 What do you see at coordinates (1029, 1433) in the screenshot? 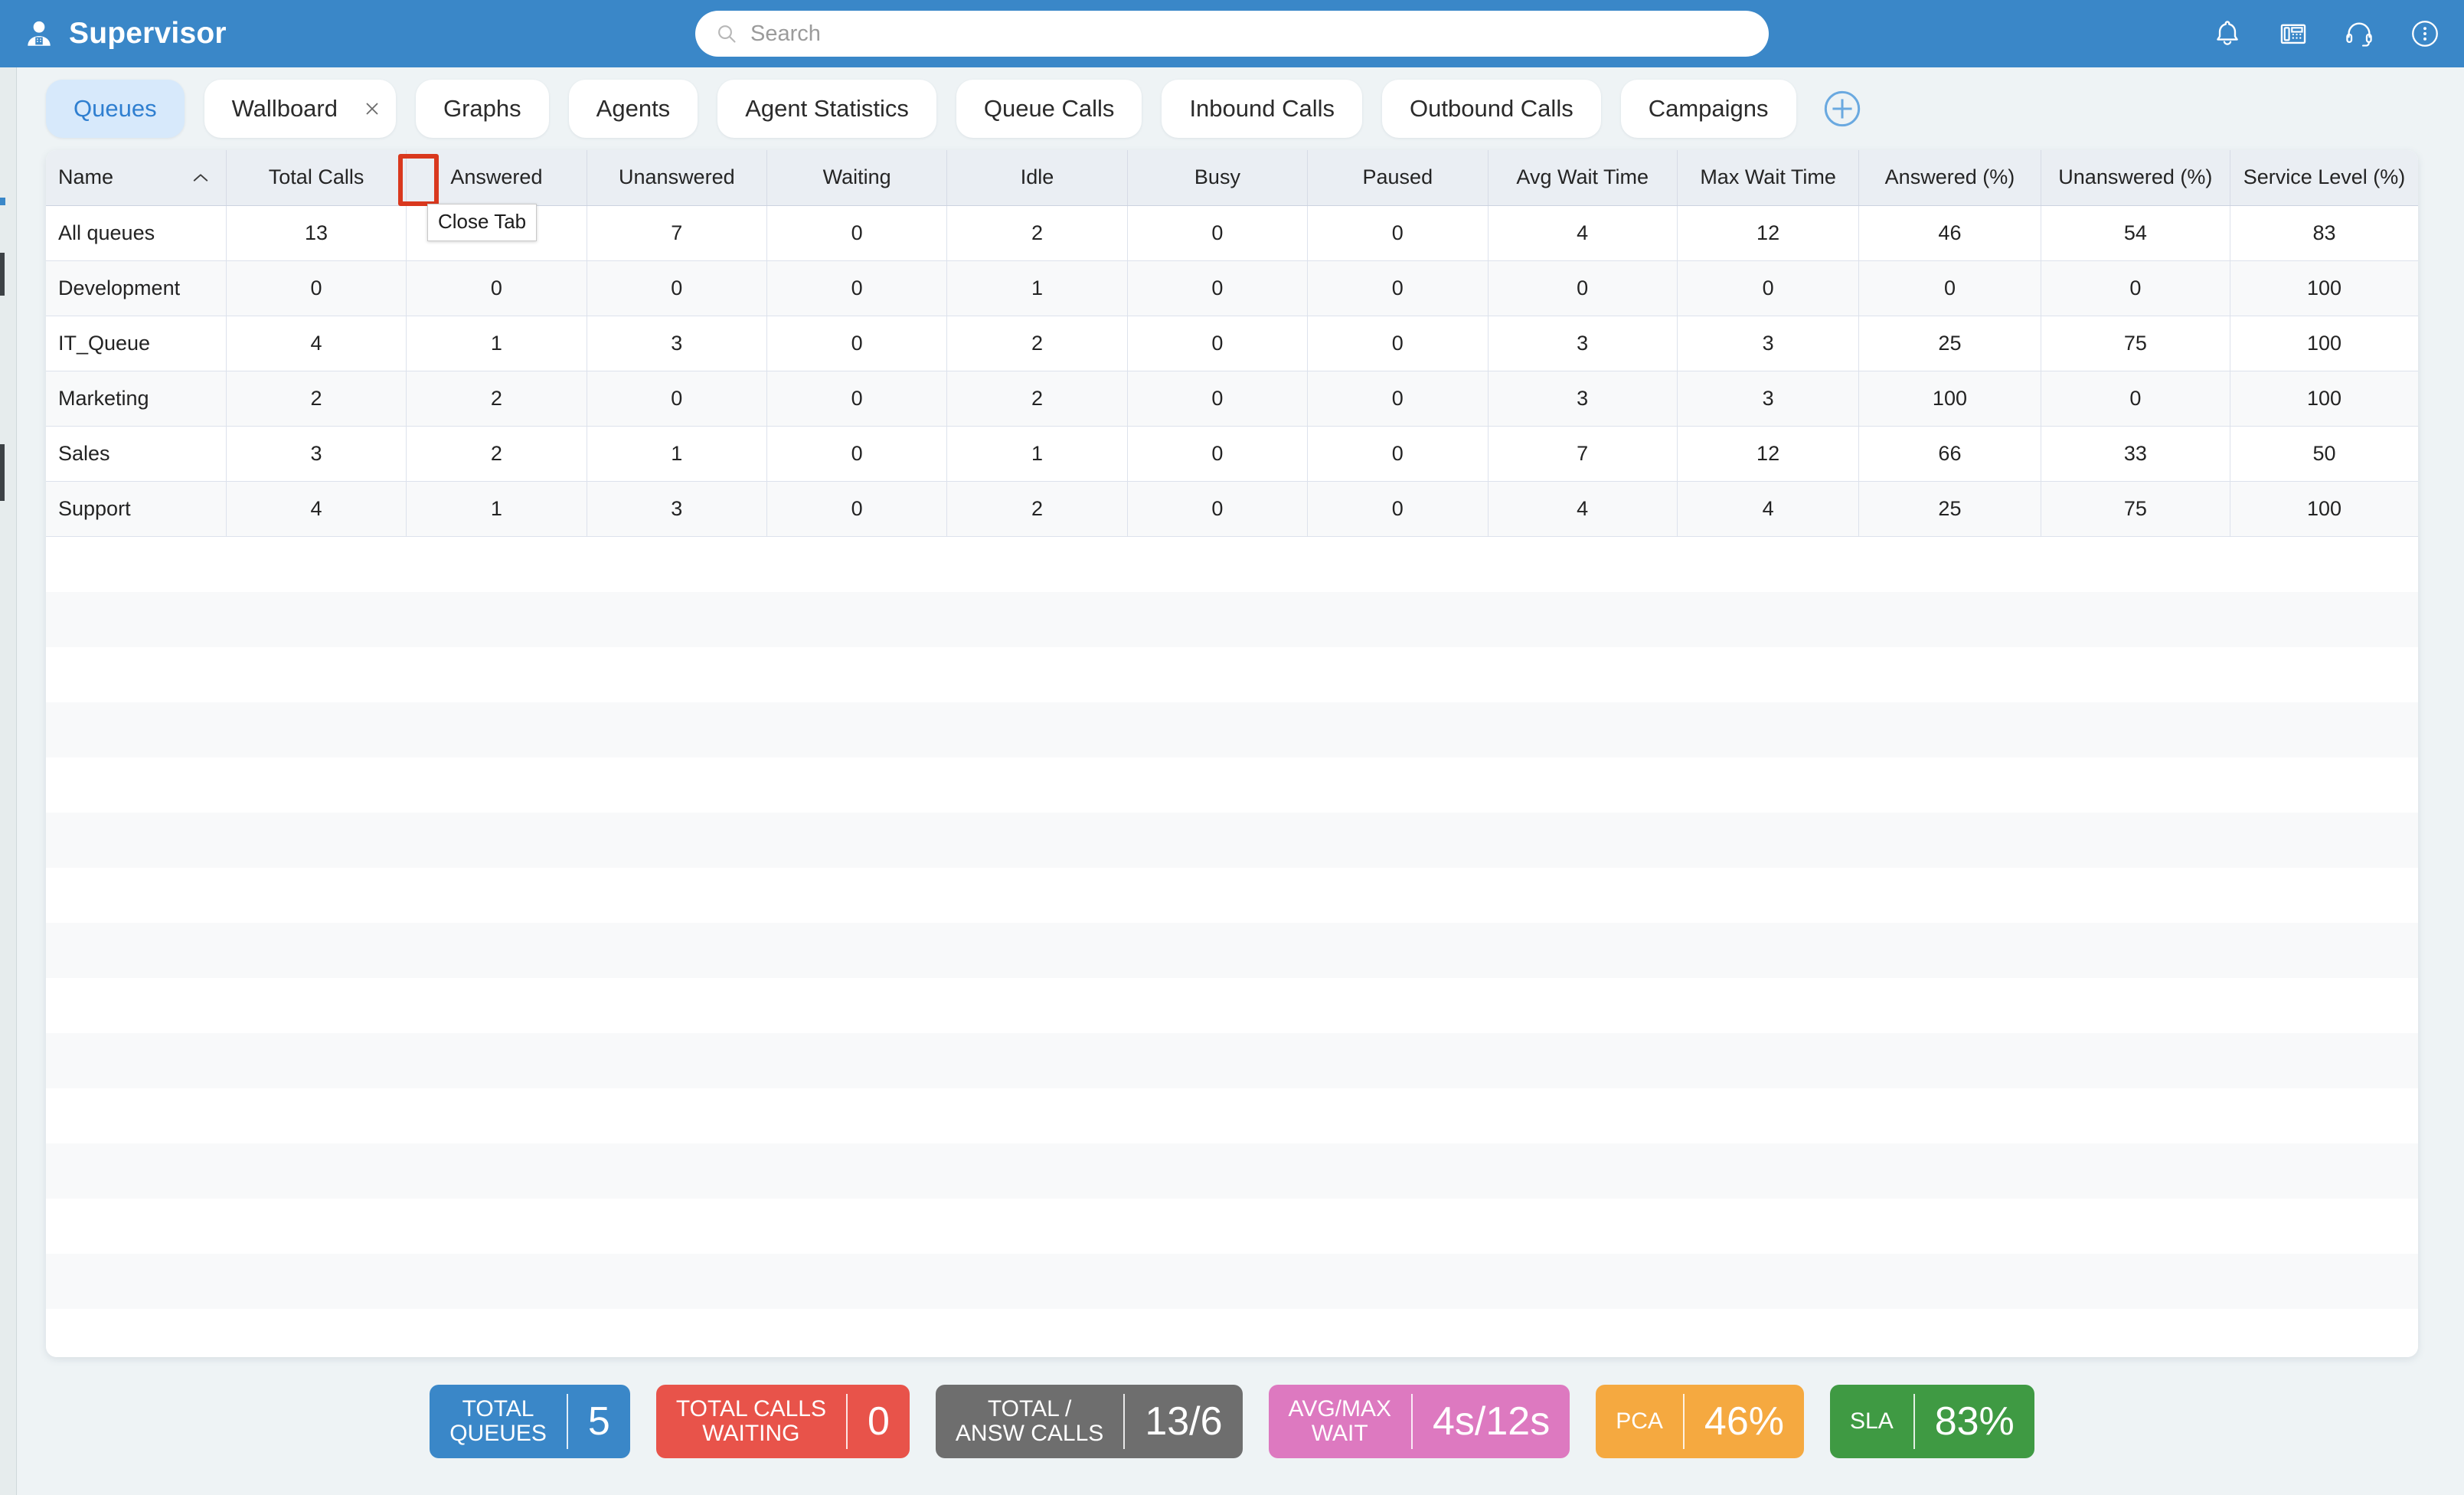
I see `label-line-2: ANSW CALLS` at bounding box center [1029, 1433].